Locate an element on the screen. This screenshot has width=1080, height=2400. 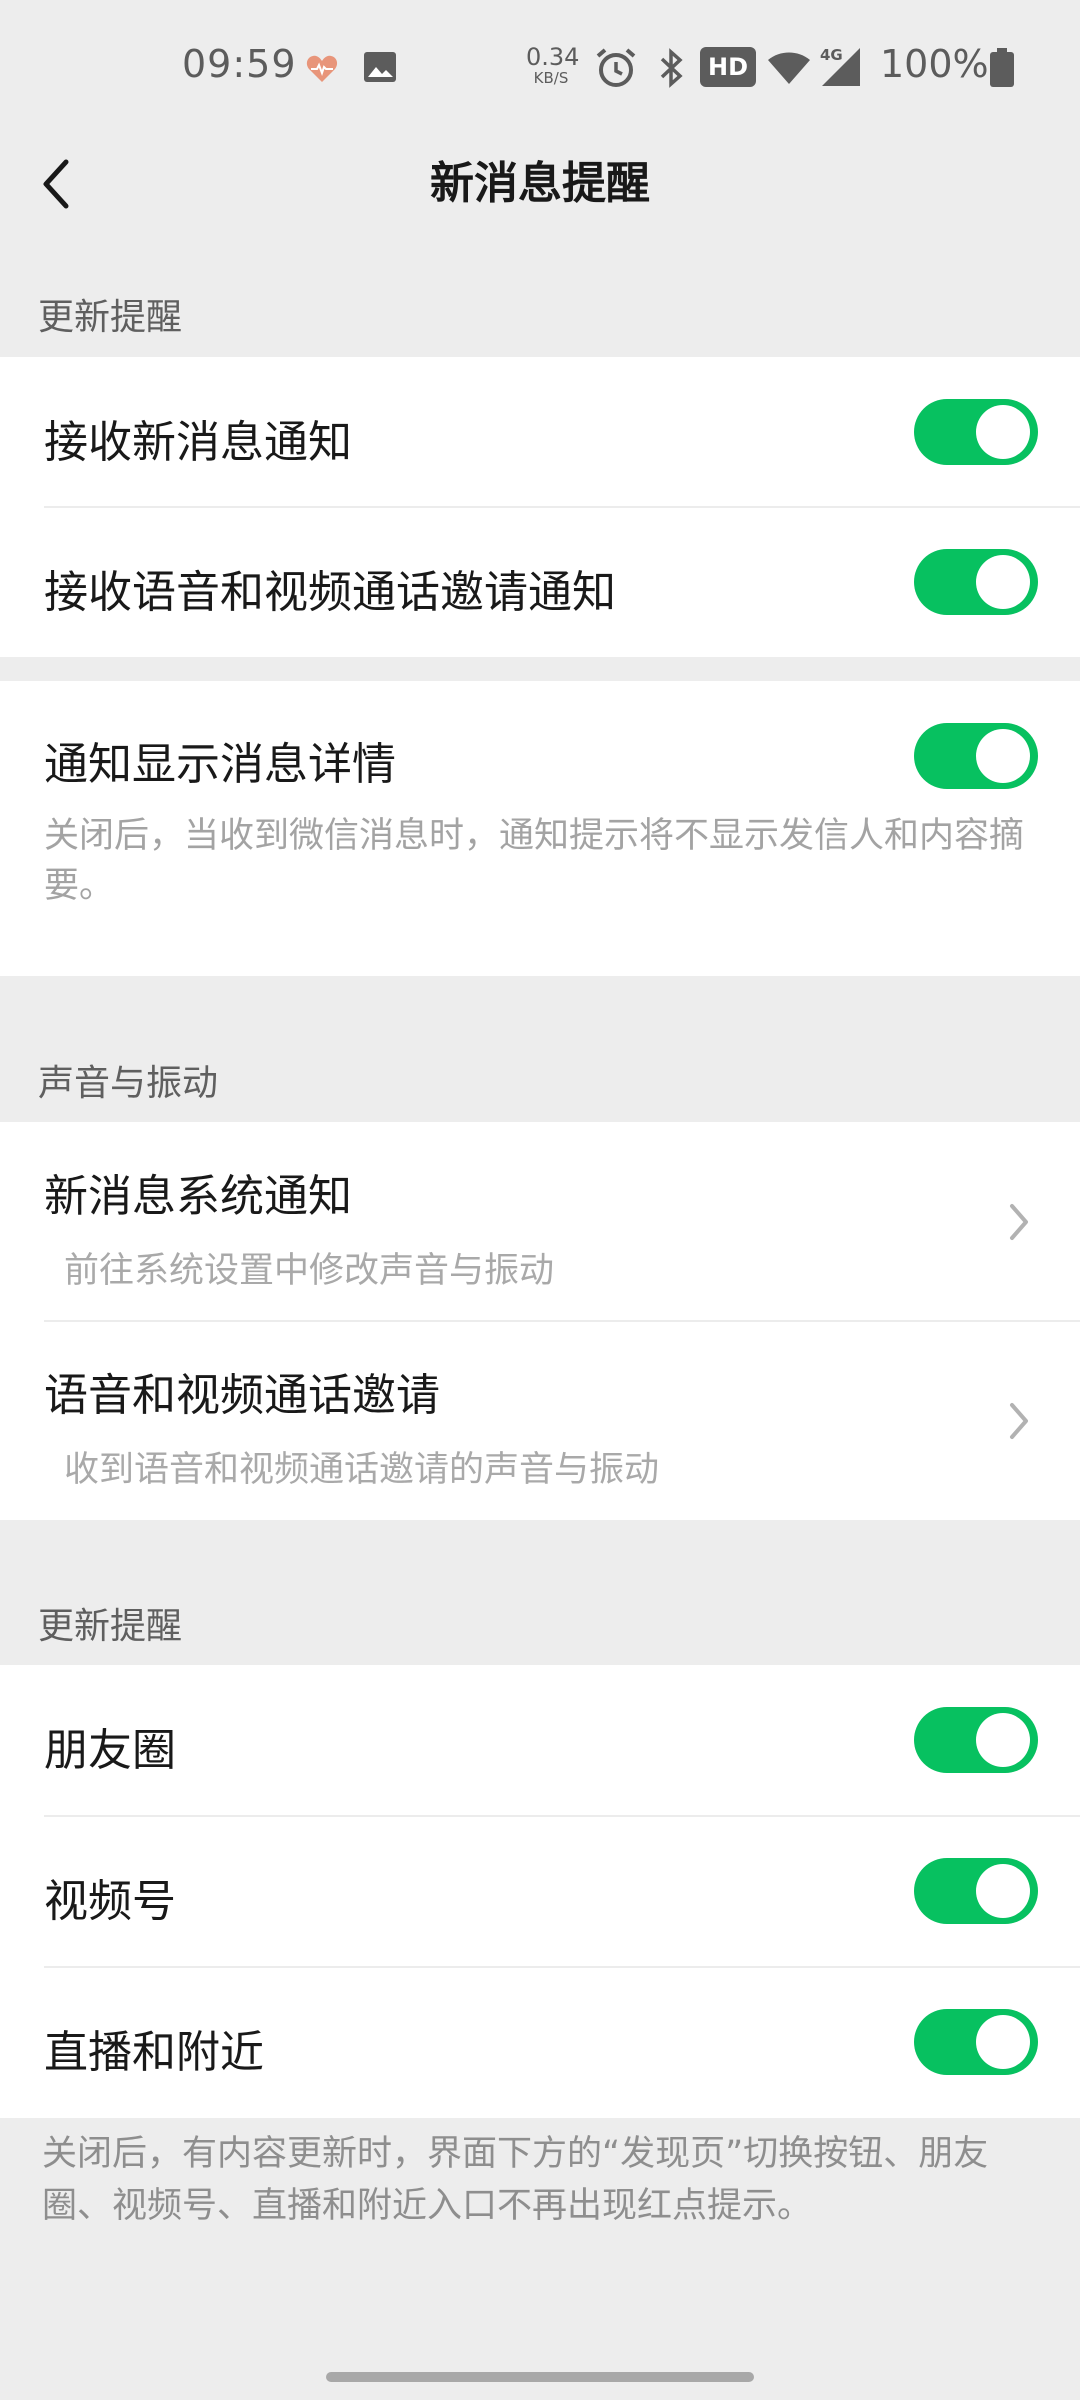
receive-call-invite-toggle is located at coordinates (976, 582).